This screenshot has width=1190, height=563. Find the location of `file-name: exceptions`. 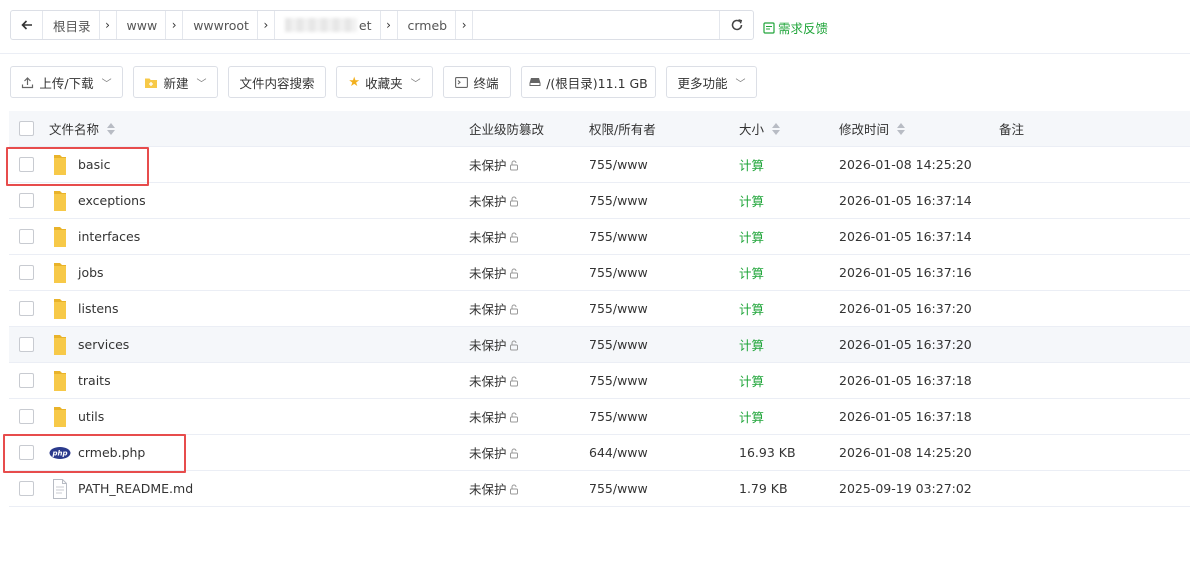

file-name: exceptions is located at coordinates (112, 200).